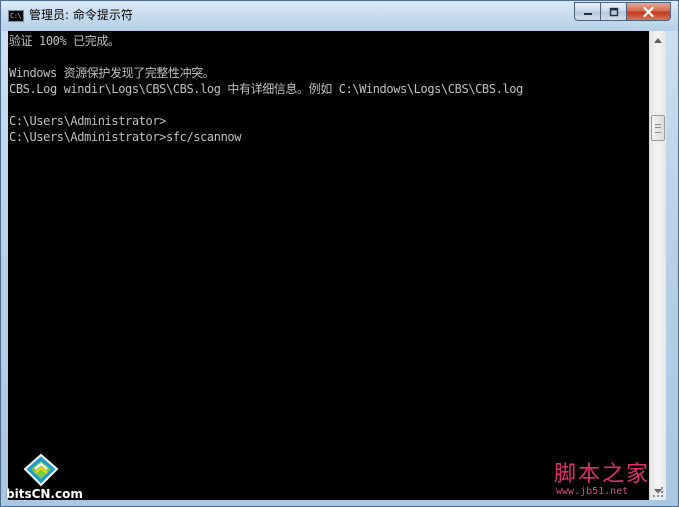 This screenshot has width=679, height=507. What do you see at coordinates (44, 494) in the screenshot?
I see `bitscn-watermark-text: bitsCN.com` at bounding box center [44, 494].